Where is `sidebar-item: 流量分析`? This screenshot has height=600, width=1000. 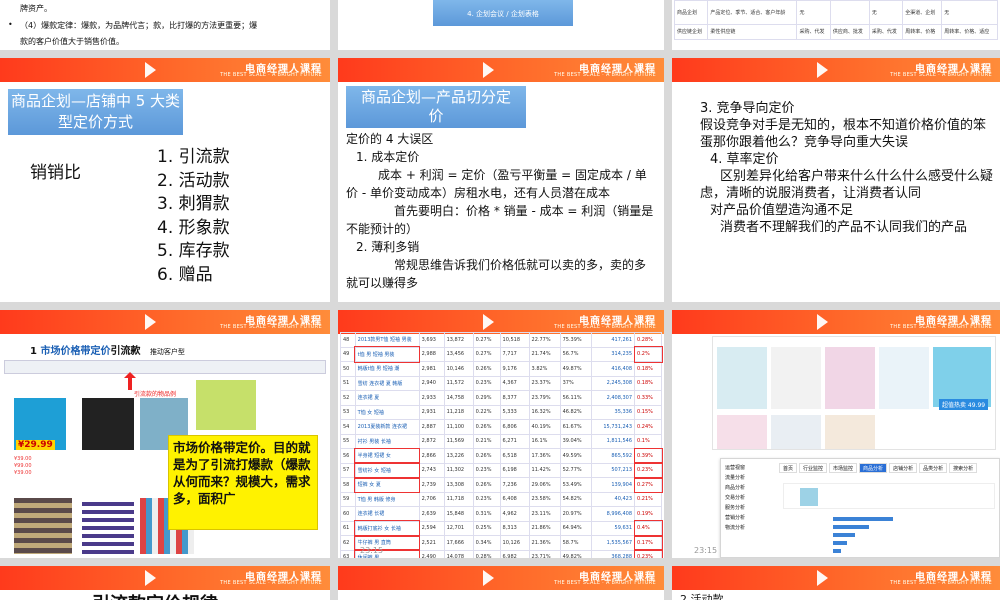
sidebar-item: 流量分析 is located at coordinates (751, 478).